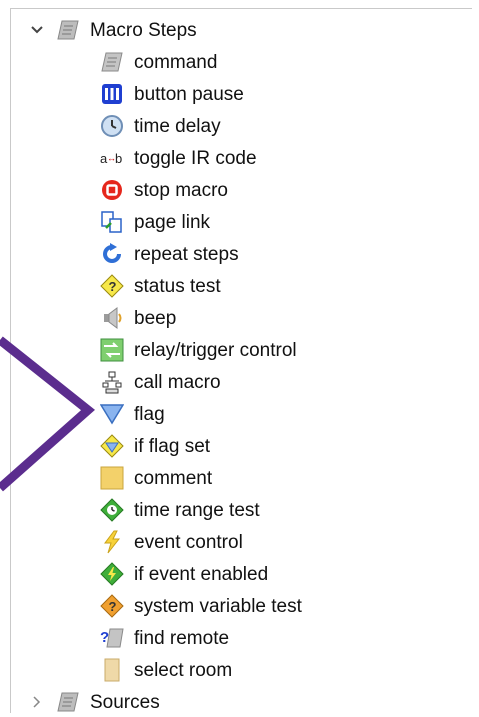  What do you see at coordinates (112, 446) in the screenshot?
I see `if-flag-icon` at bounding box center [112, 446].